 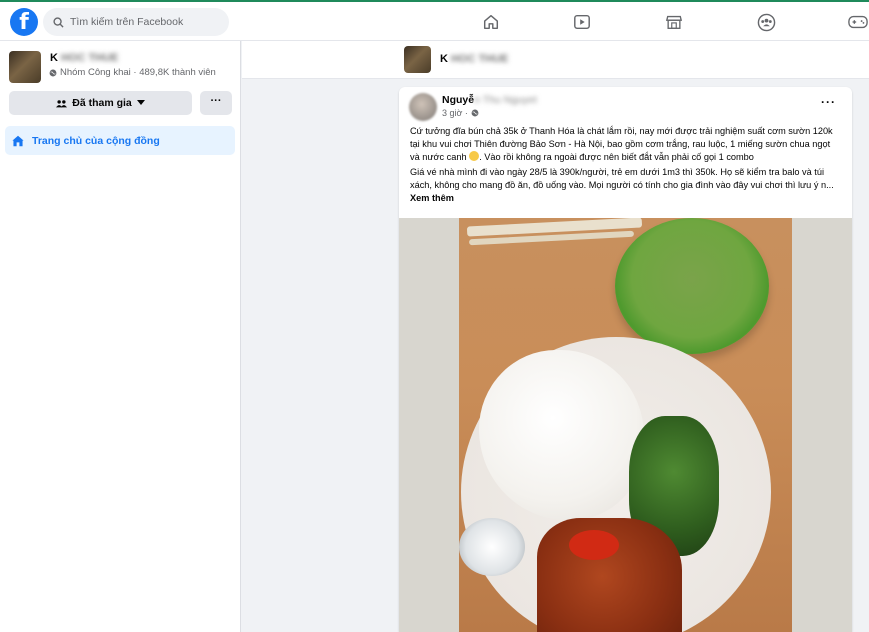 I want to click on facebook-logo: f, so click(x=24, y=22).